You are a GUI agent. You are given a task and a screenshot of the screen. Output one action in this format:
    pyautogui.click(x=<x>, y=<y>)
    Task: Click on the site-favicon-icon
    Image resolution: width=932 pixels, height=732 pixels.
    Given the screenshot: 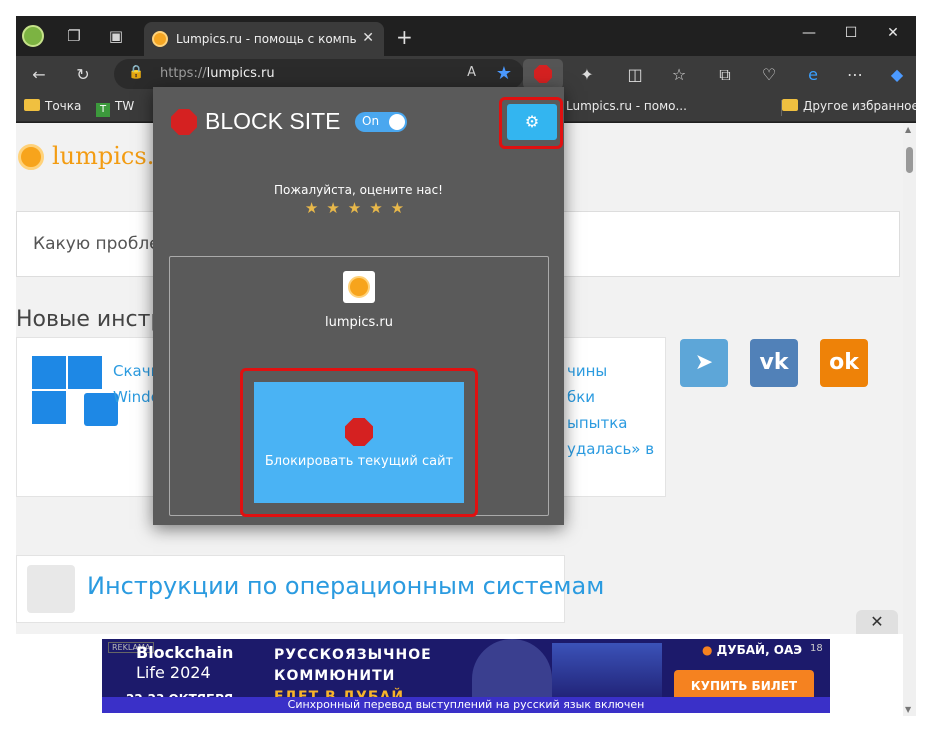 What is the action you would take?
    pyautogui.click(x=359, y=287)
    